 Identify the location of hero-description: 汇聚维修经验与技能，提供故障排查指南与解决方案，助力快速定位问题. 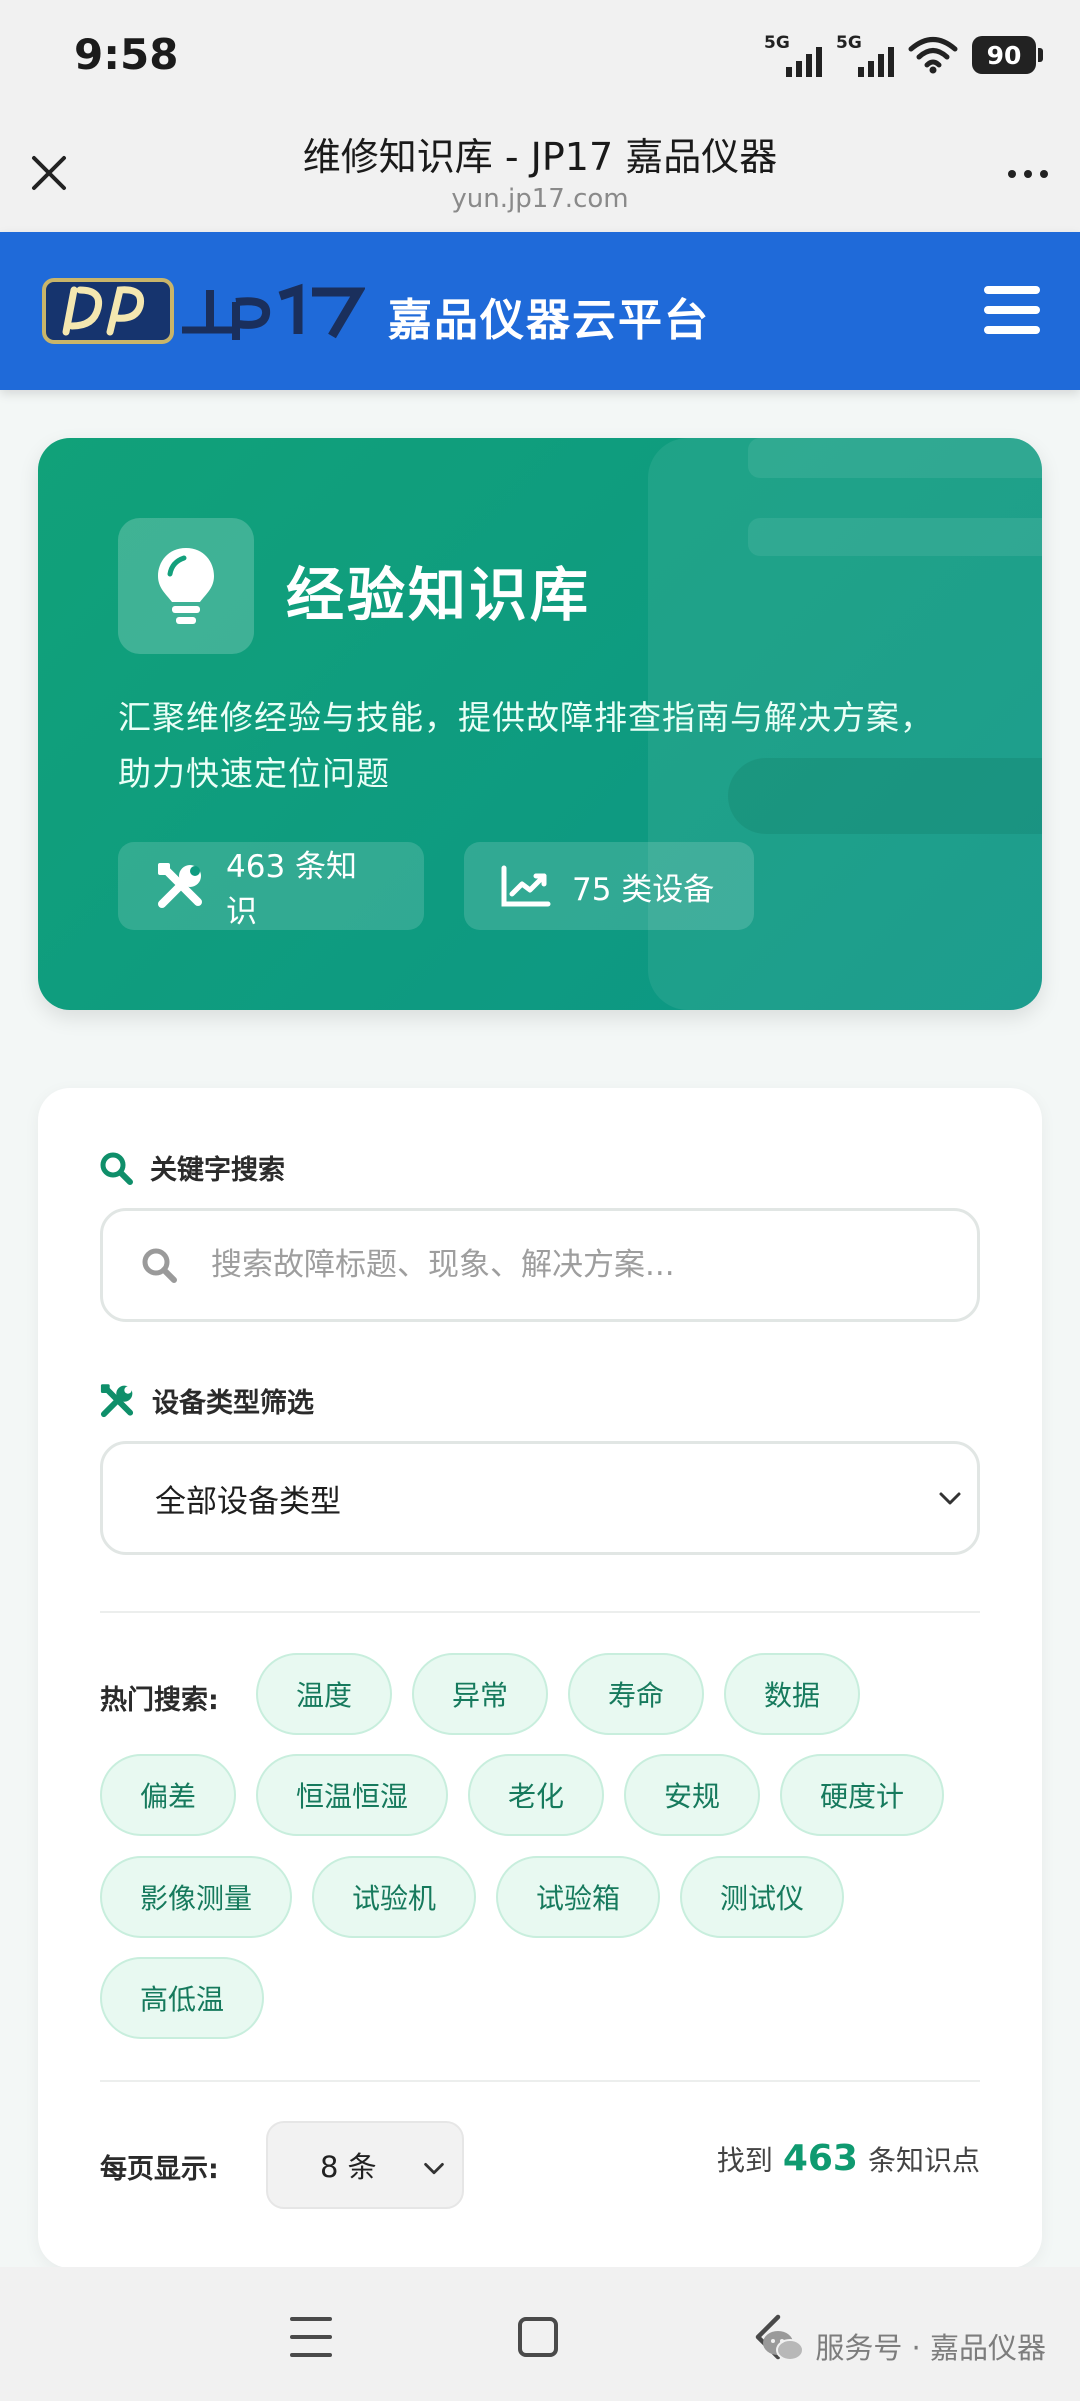
(526, 745).